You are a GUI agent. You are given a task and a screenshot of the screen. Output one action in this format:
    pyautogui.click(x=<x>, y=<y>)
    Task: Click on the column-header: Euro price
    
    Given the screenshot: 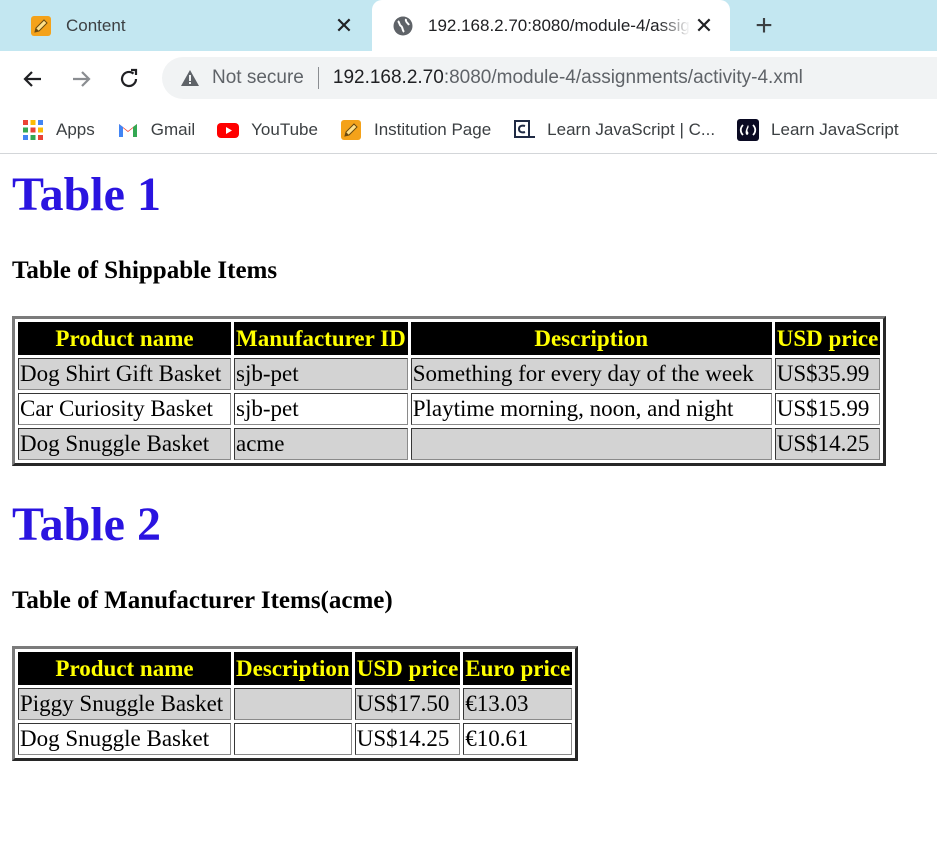 What is the action you would take?
    pyautogui.click(x=518, y=668)
    